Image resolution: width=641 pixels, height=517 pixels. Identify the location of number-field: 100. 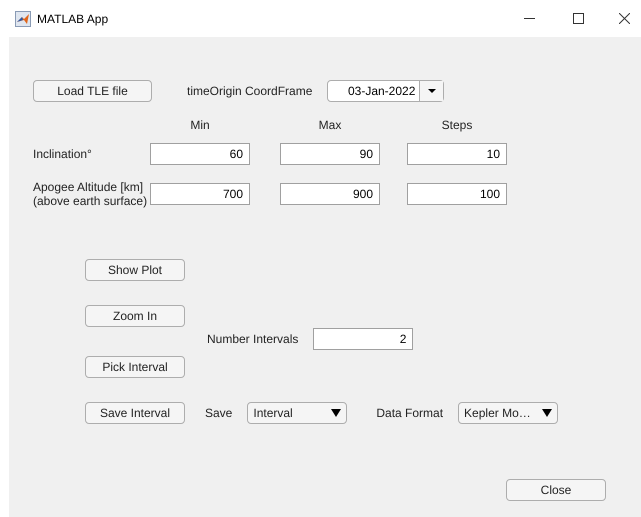
(457, 194).